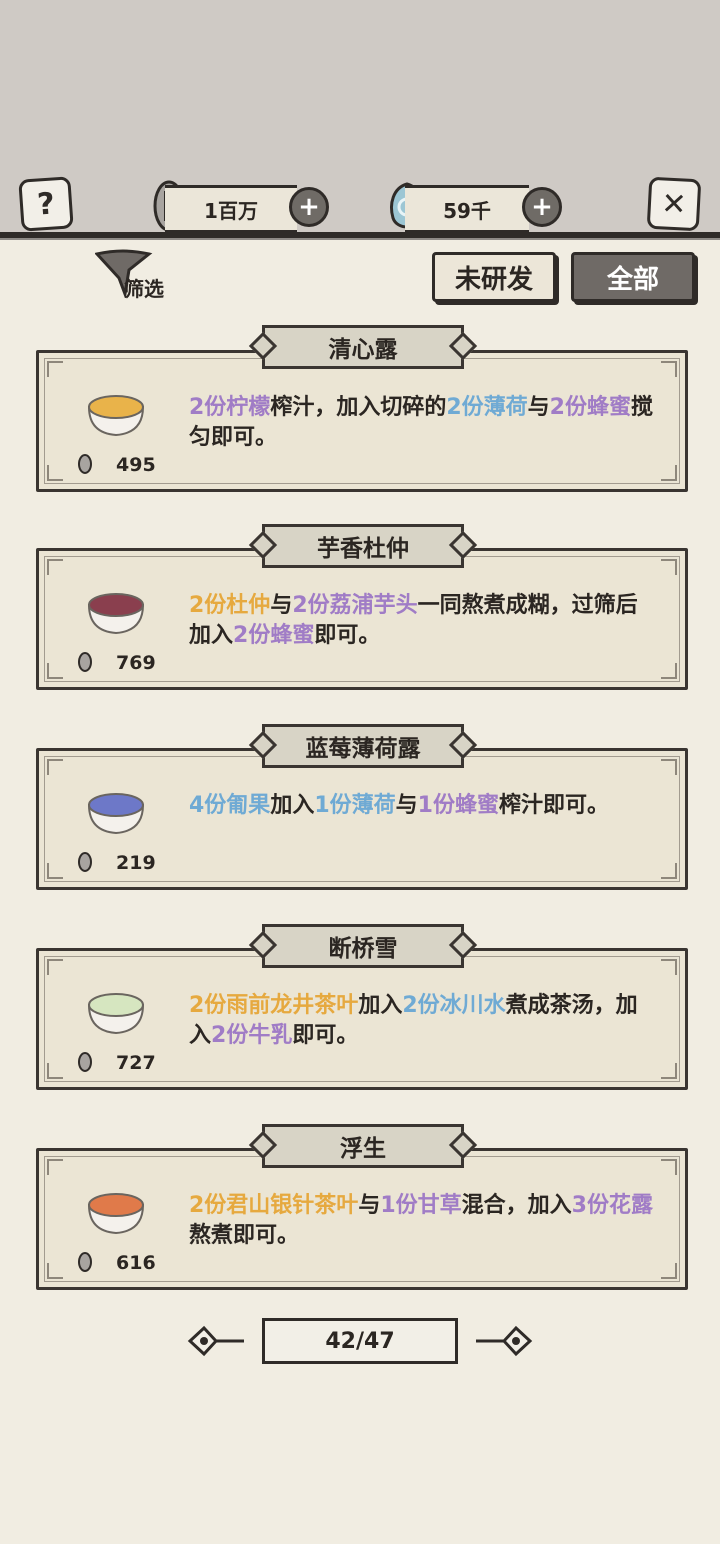  What do you see at coordinates (274, 1005) in the screenshot?
I see `ingredient-text: 2份雨前龙井茶叶` at bounding box center [274, 1005].